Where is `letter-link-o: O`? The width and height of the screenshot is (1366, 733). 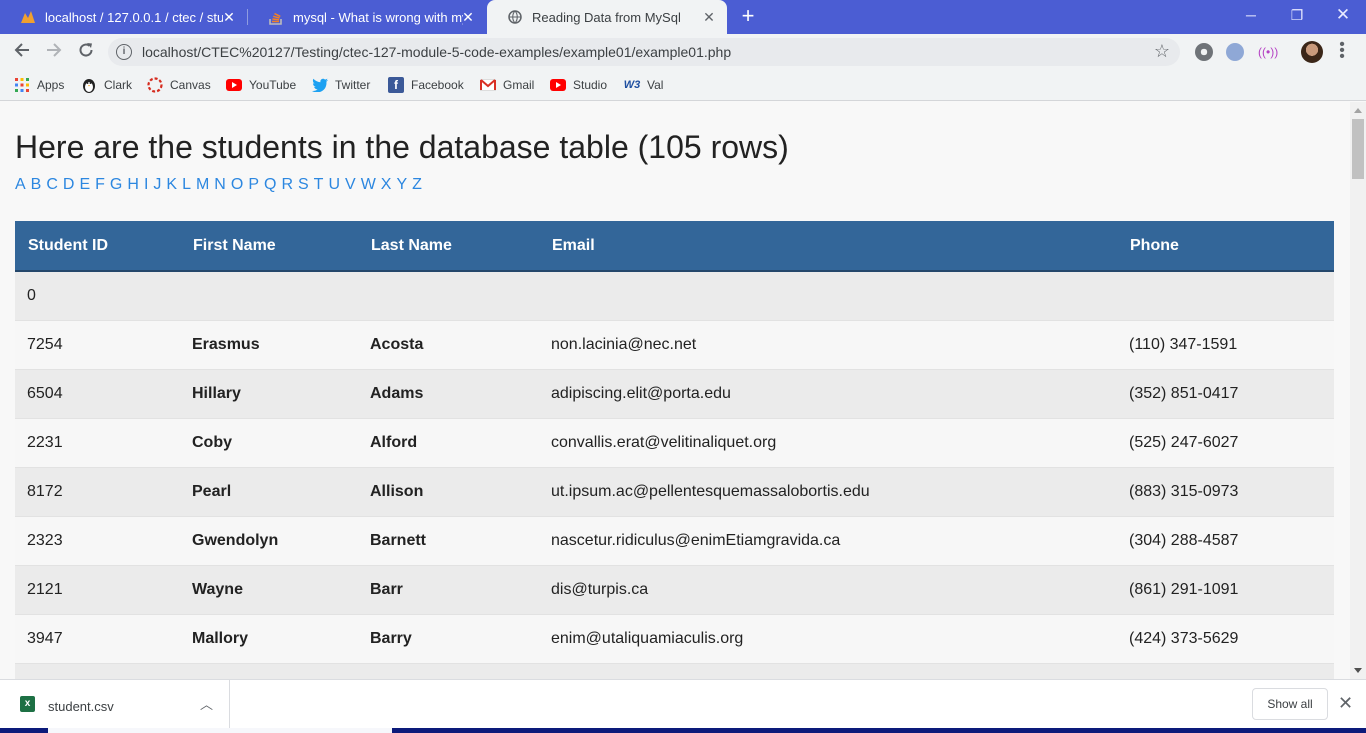 letter-link-o: O is located at coordinates (237, 184).